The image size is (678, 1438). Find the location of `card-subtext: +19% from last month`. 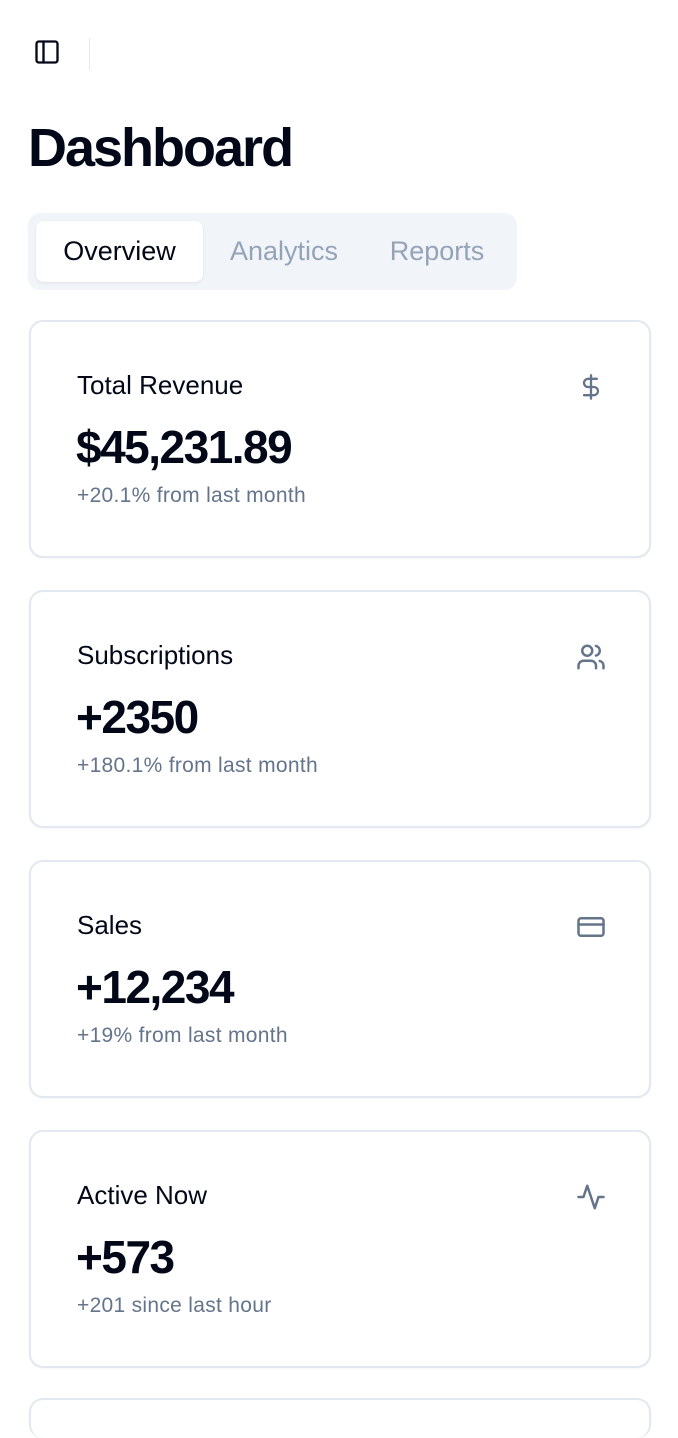

card-subtext: +19% from last month is located at coordinates (182, 1035).